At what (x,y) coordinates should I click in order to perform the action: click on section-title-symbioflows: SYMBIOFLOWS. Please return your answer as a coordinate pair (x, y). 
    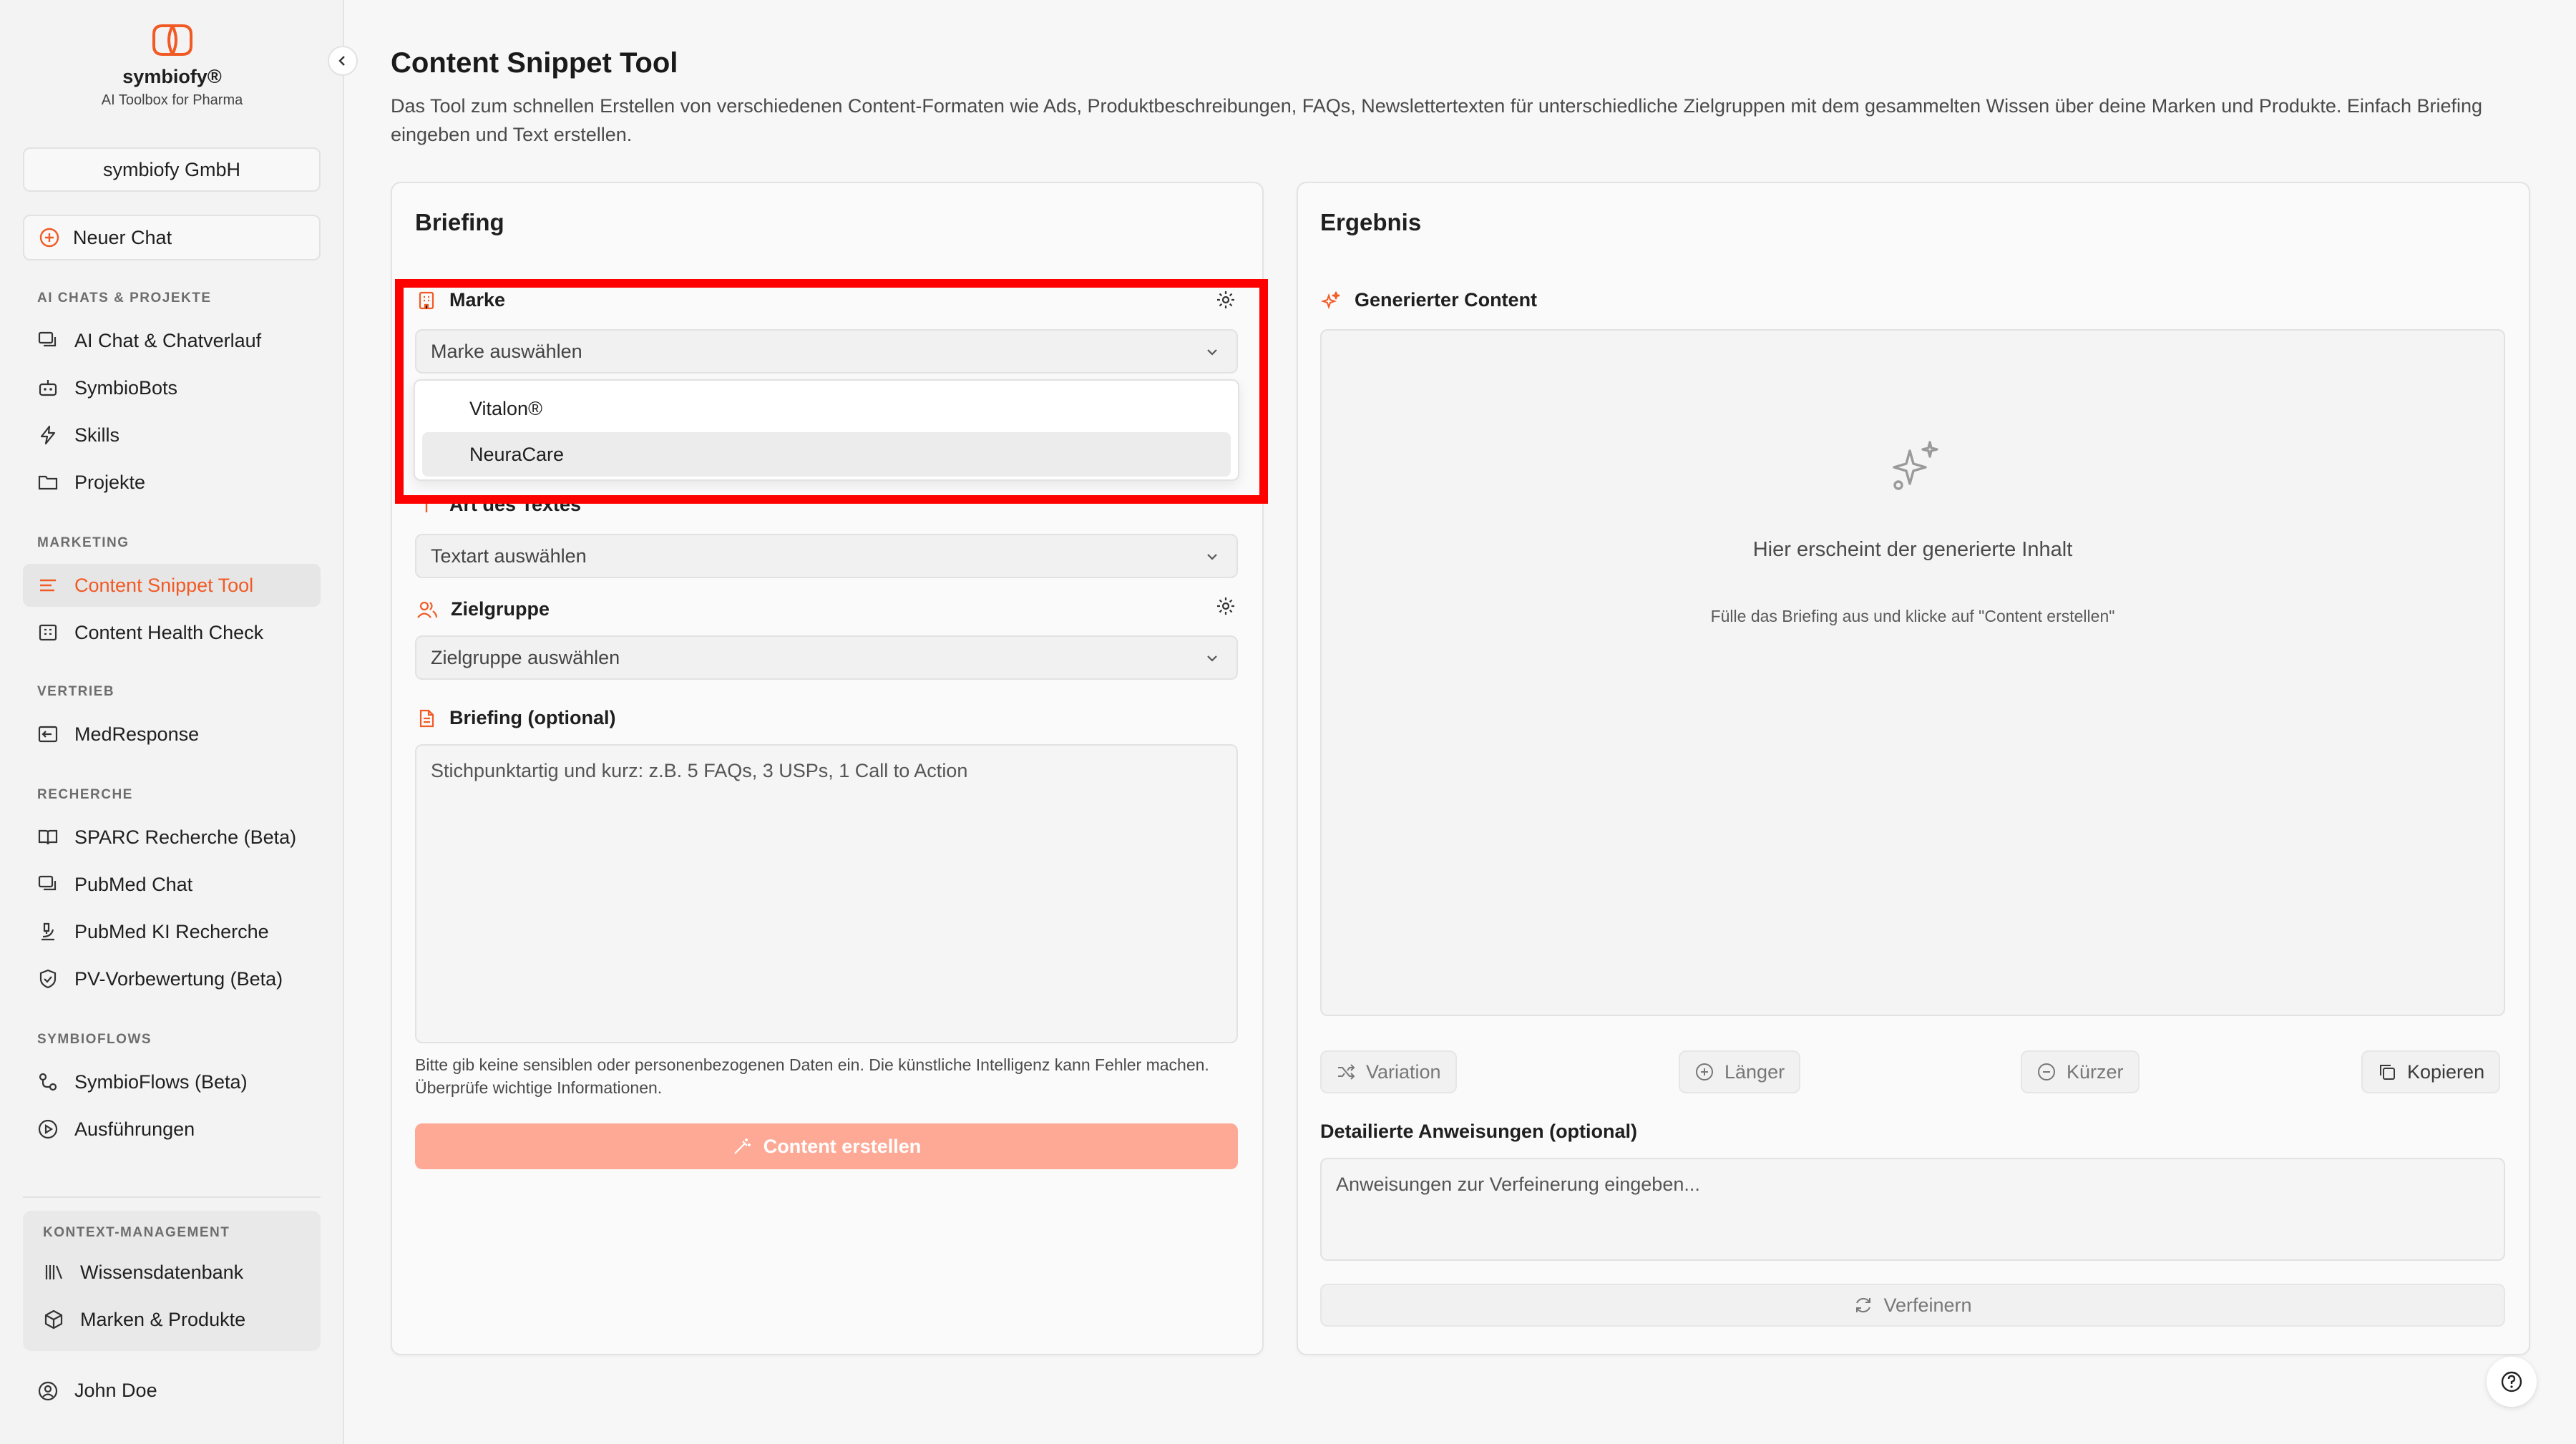
    Looking at the image, I should click on (94, 1040).